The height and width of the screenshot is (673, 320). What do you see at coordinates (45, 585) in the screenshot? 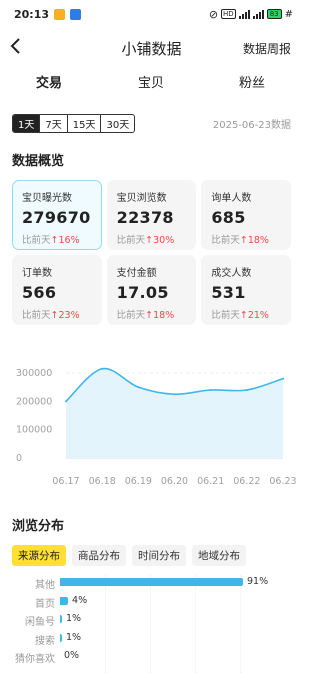
I see `bar-category-label: 其他` at bounding box center [45, 585].